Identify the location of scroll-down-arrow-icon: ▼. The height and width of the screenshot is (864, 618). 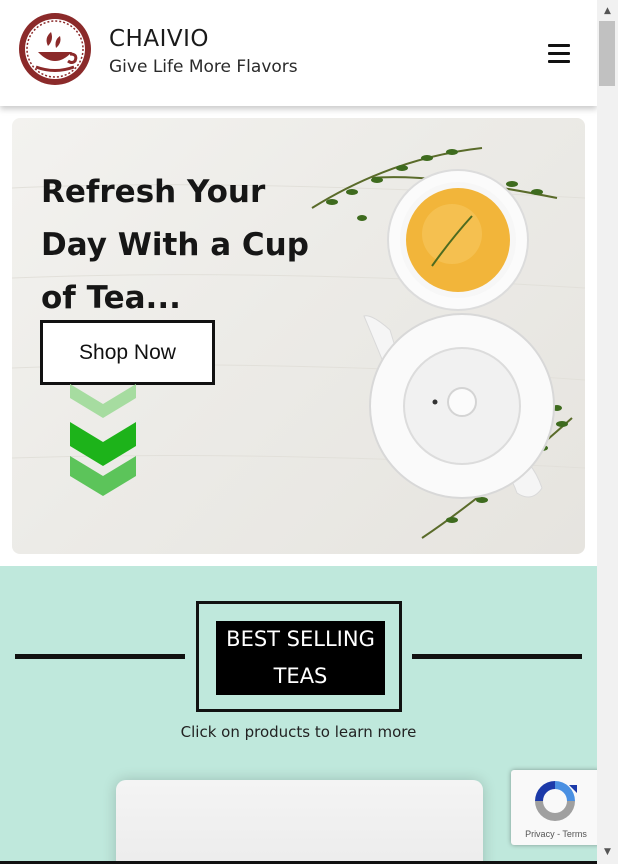
(607, 851).